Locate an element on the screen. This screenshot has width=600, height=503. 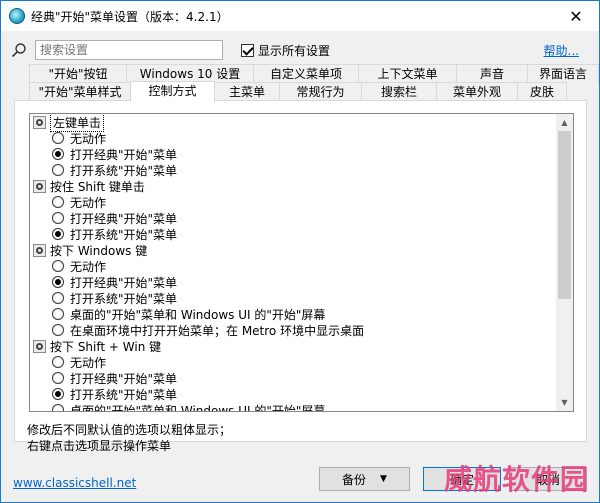
tree-radio-option: 在桌面环境中打开开始菜单；在 Metro 环境中显示桌面 is located at coordinates (293, 330).